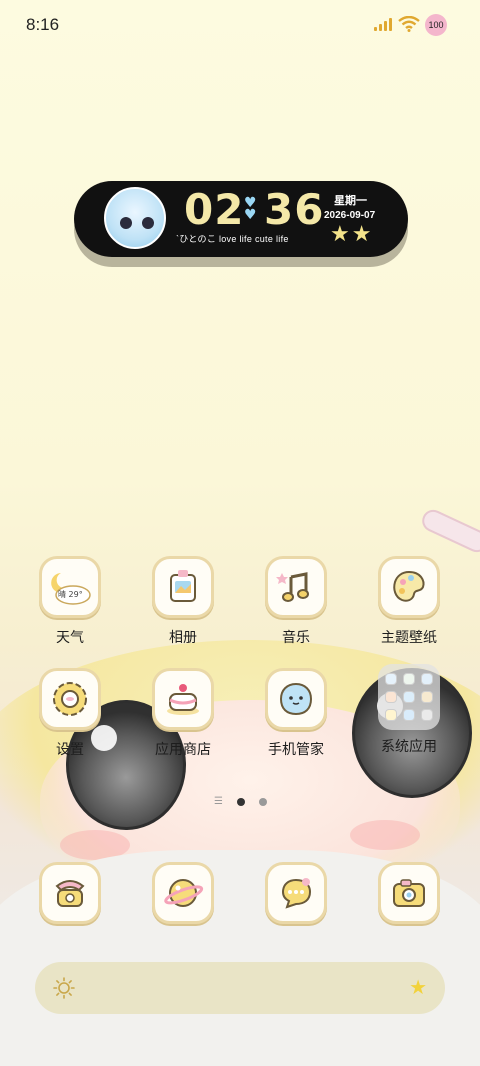  I want to click on clock-slogan: `ひとのこ love life cute life, so click(232, 239).